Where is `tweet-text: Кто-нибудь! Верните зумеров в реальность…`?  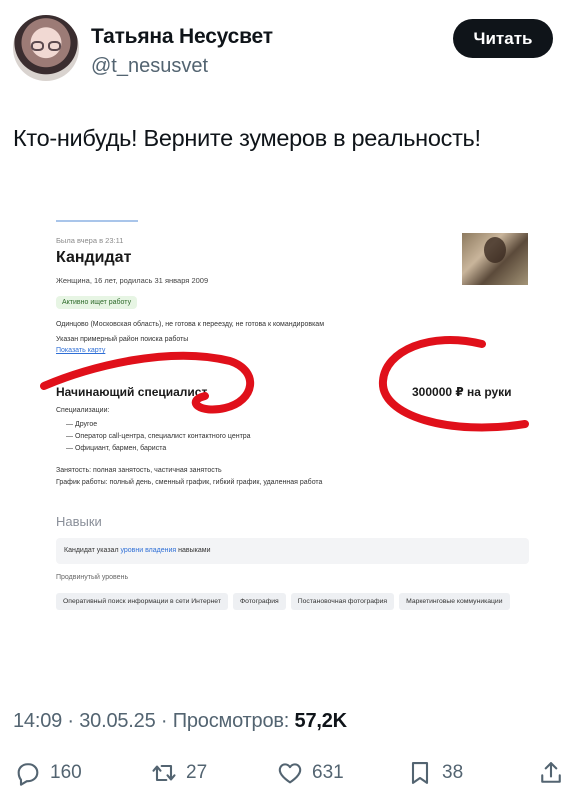 tweet-text: Кто-нибудь! Верните зумеров в реальность… is located at coordinates (247, 138).